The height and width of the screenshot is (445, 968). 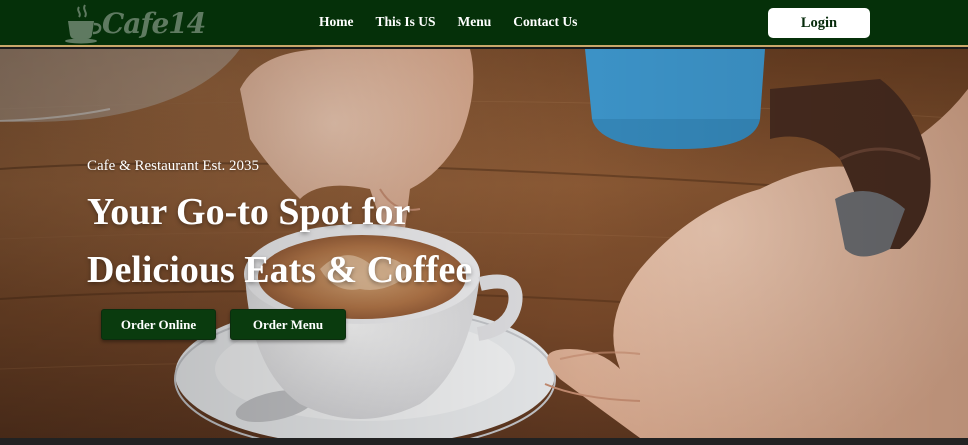 I want to click on hero-eyebrow: Cafe & Restaurant Est. 2035, so click(x=173, y=166).